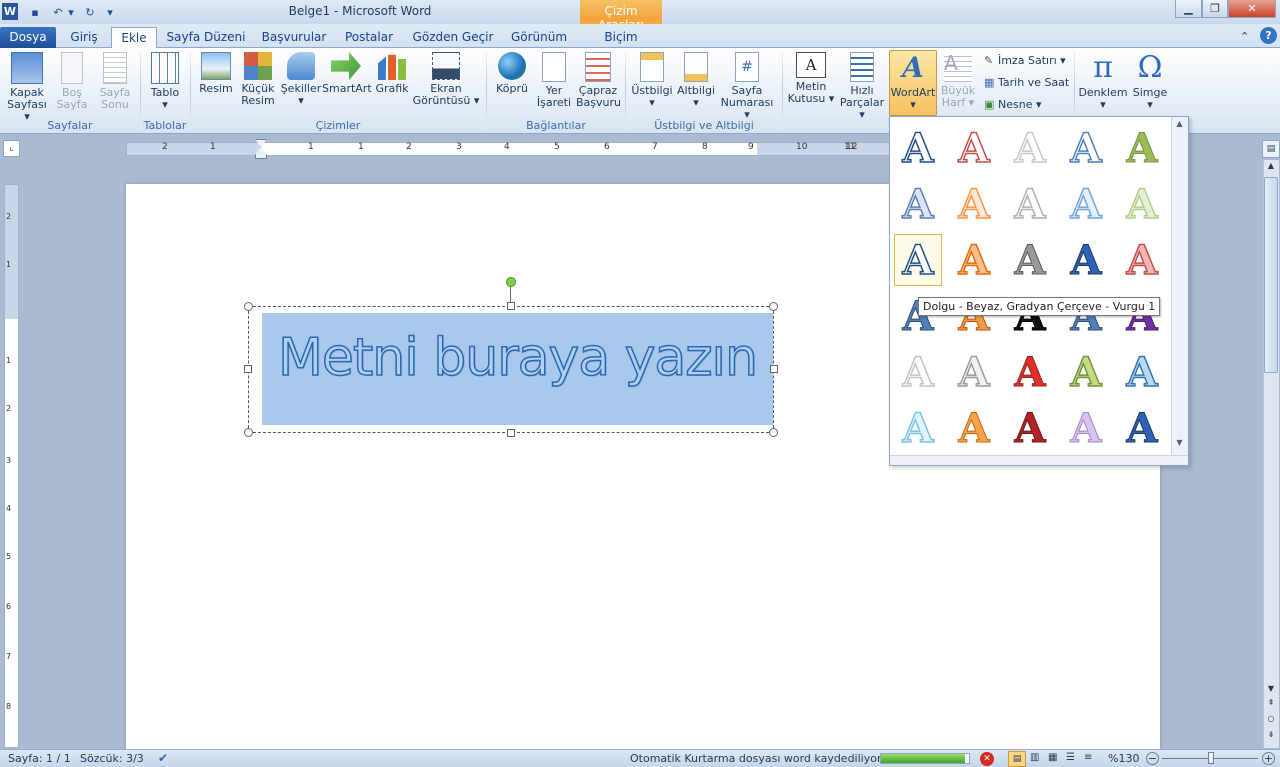 The width and height of the screenshot is (1280, 767). Describe the element at coordinates (1152, 758) in the screenshot. I see `zoom-out-icon: −` at that location.